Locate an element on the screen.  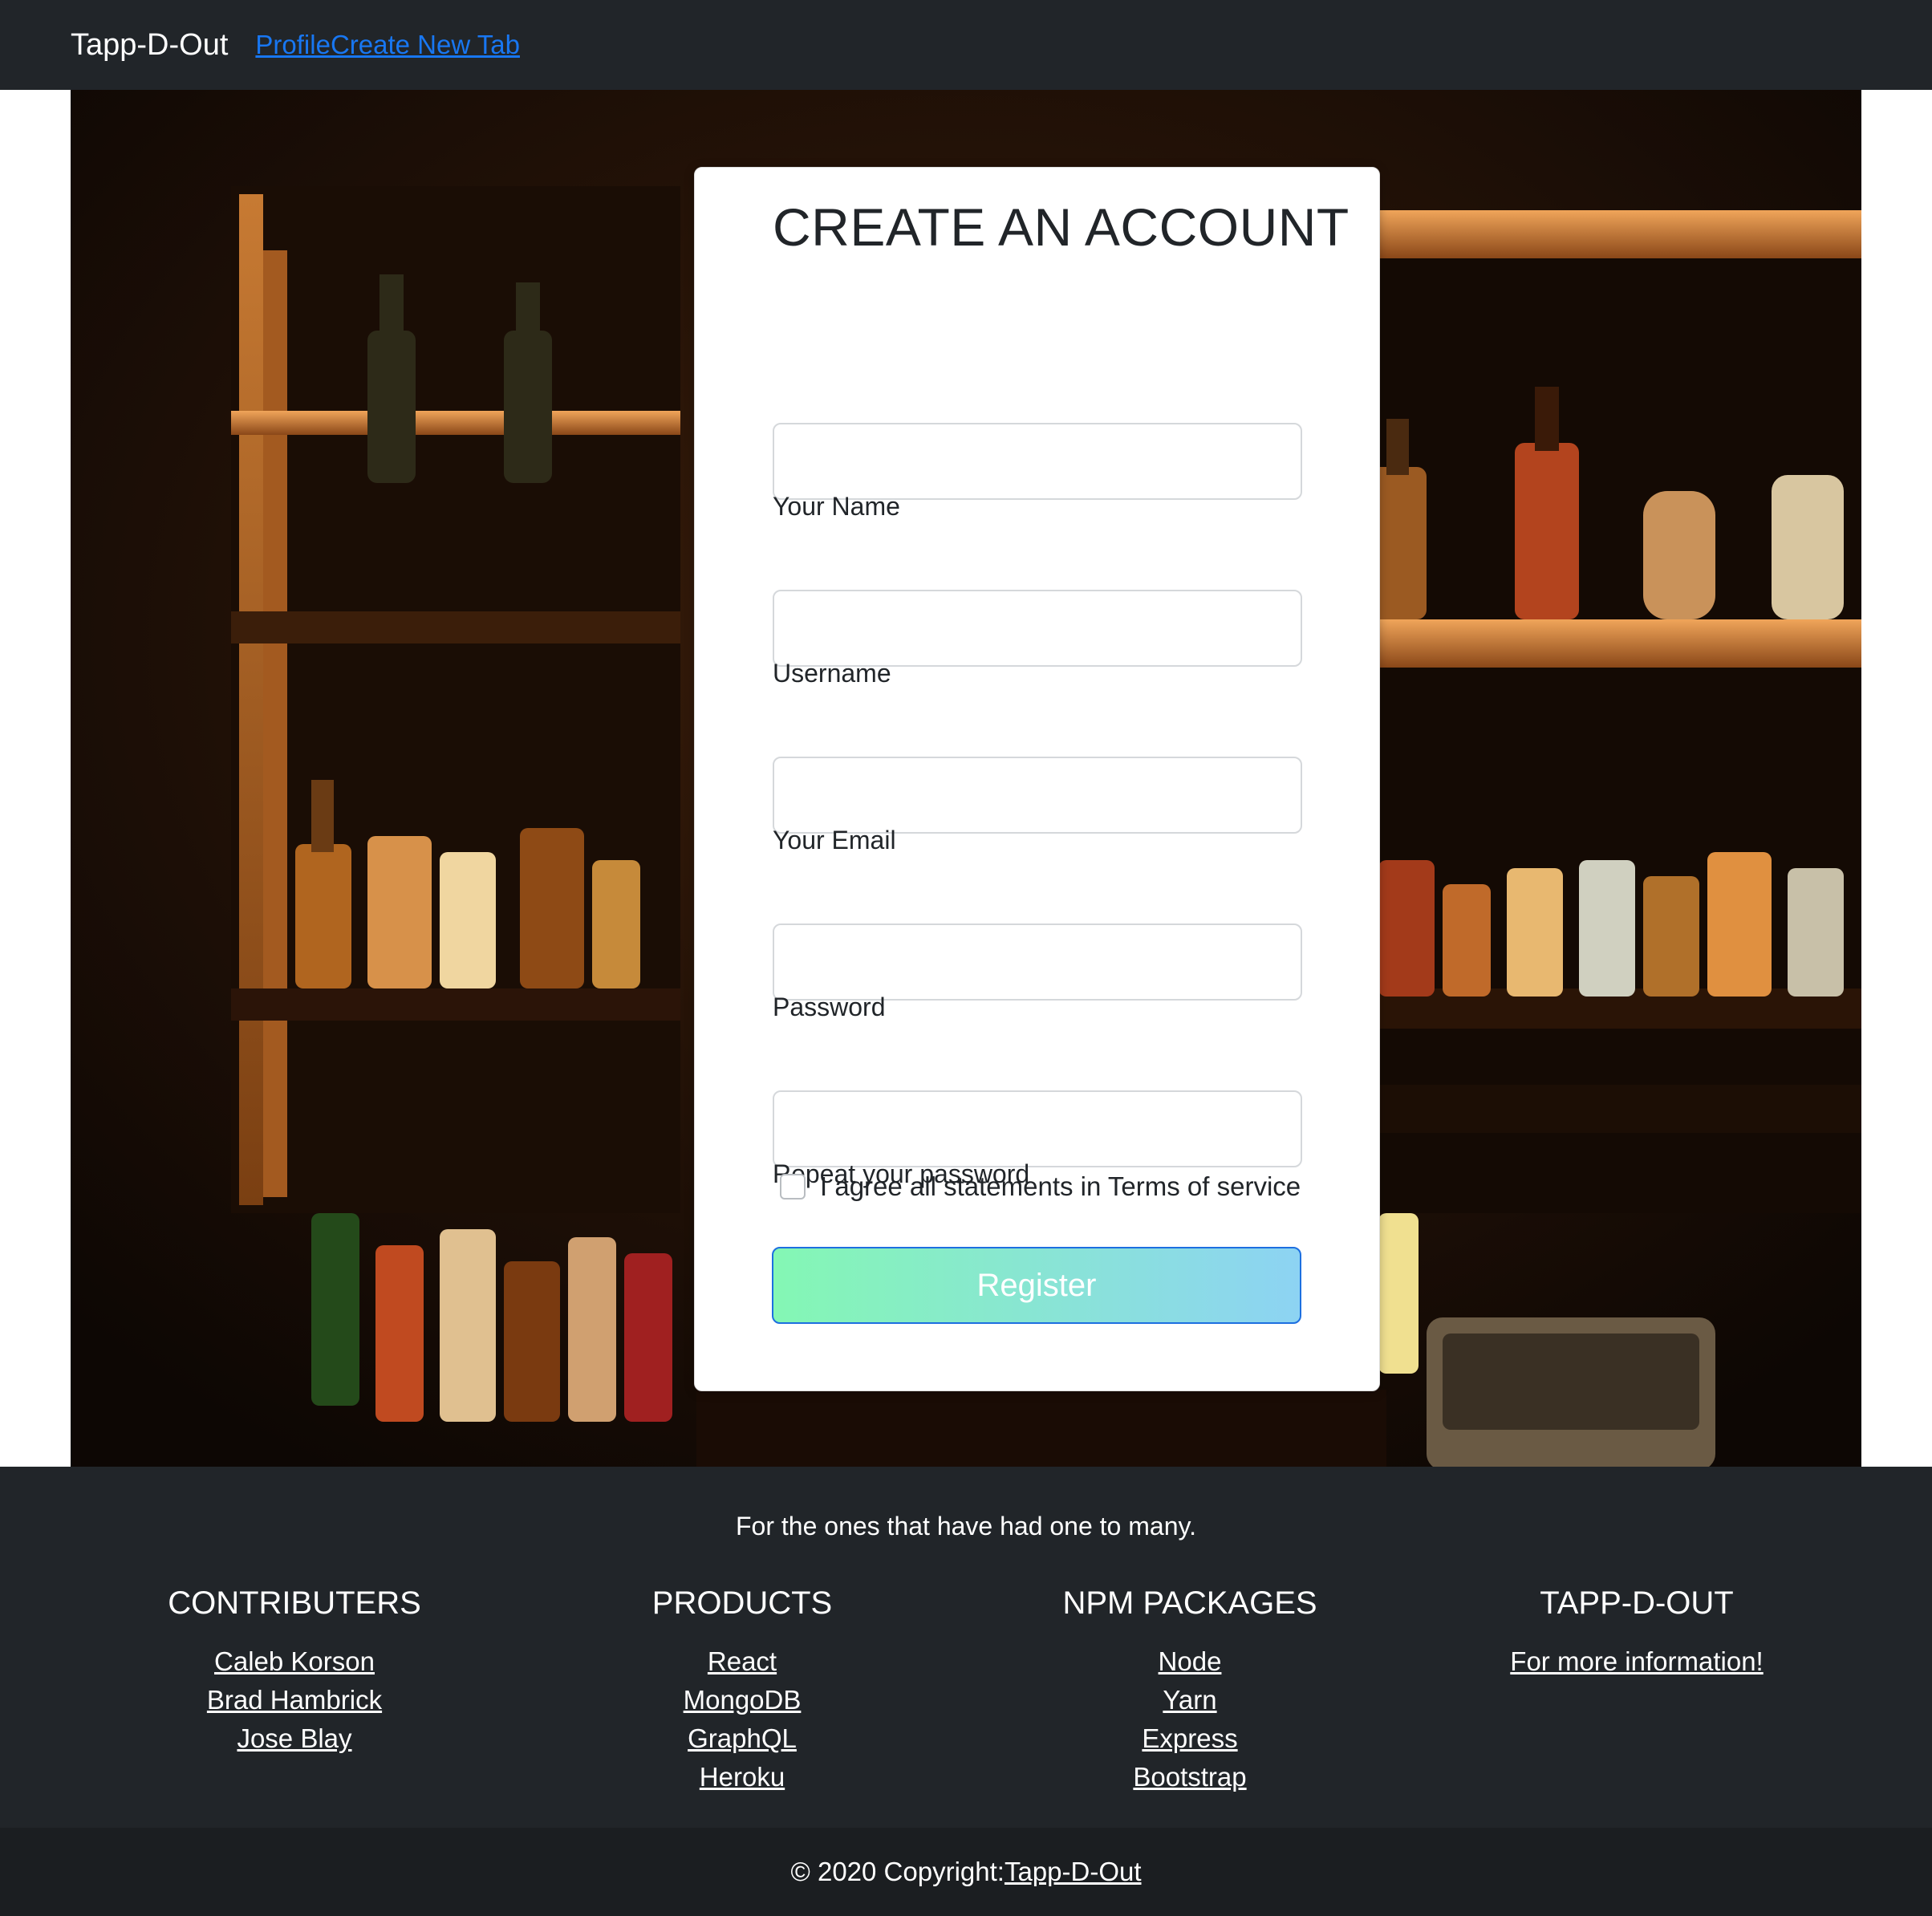
footer-heading: PRODUCTS is located at coordinates (742, 1603).